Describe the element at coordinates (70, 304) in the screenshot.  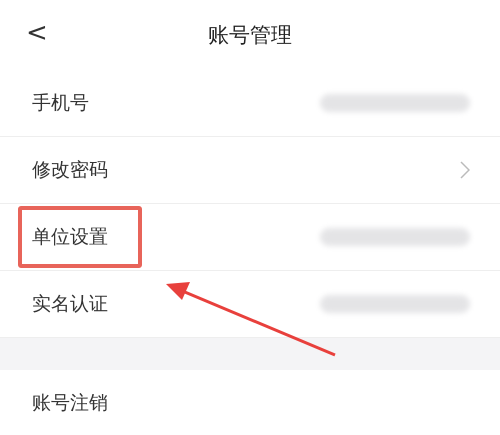
I see `row-label: 实名认证` at that location.